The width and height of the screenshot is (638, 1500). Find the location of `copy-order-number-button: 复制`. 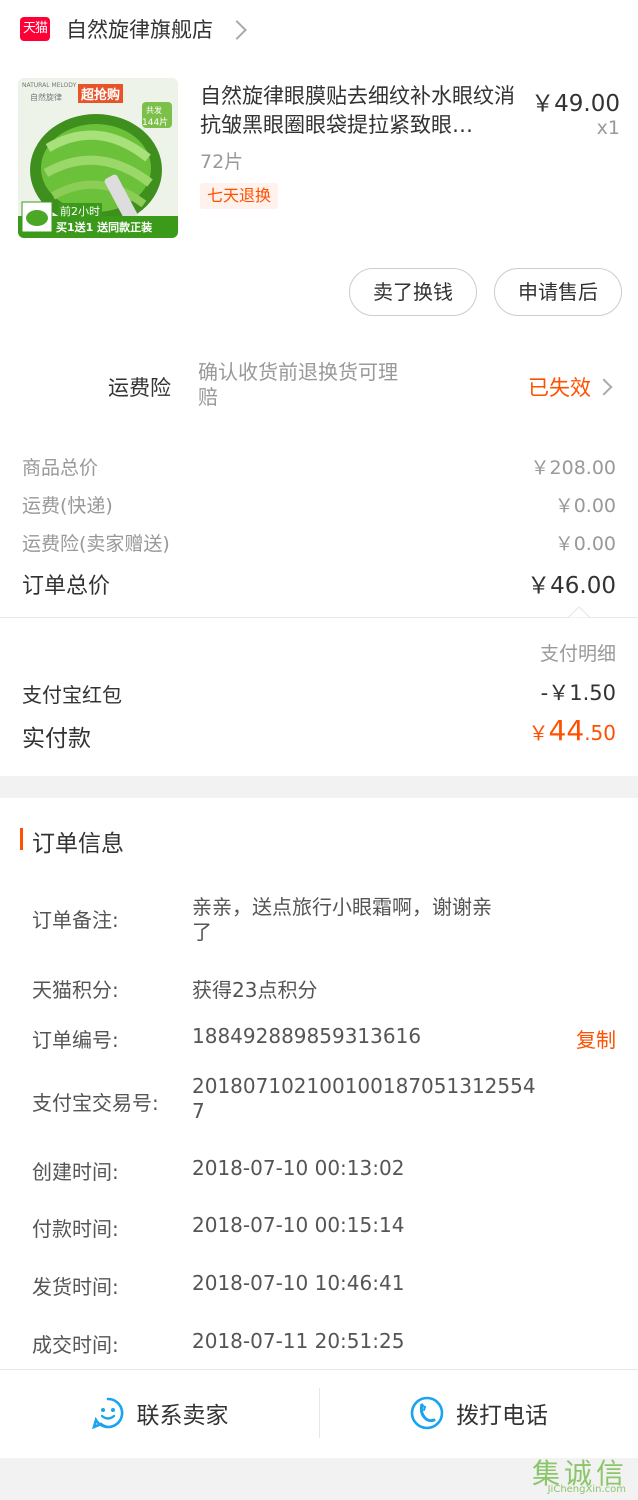

copy-order-number-button: 复制 is located at coordinates (596, 1038).